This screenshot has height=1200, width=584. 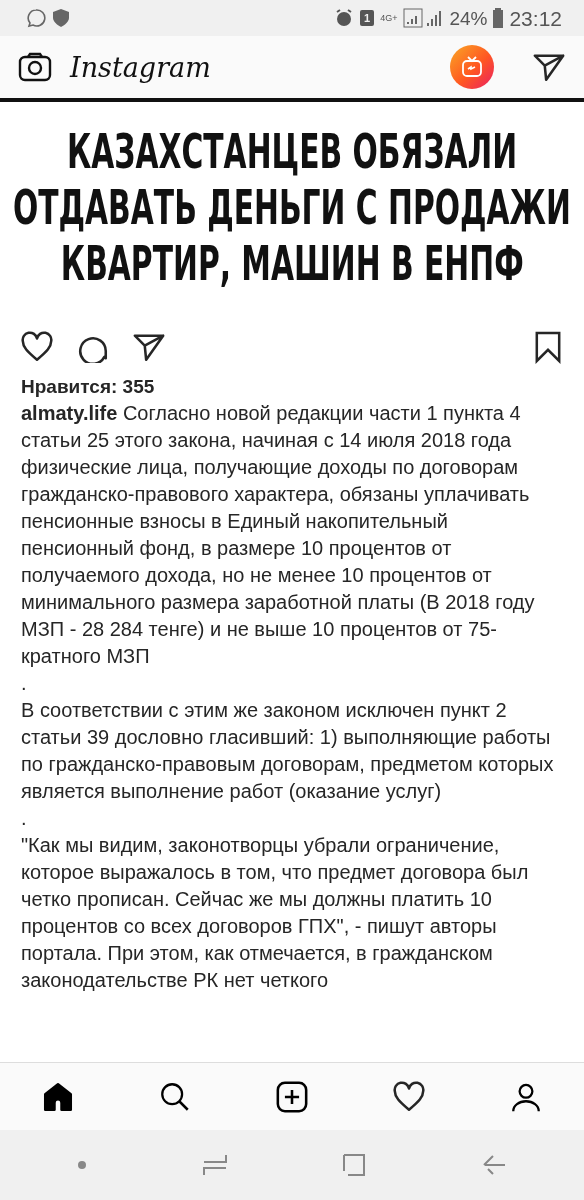 What do you see at coordinates (292, 151) in the screenshot?
I see `headline-text: КАЗАХСТАНЦЕВ ОБЯЗАЛИ` at bounding box center [292, 151].